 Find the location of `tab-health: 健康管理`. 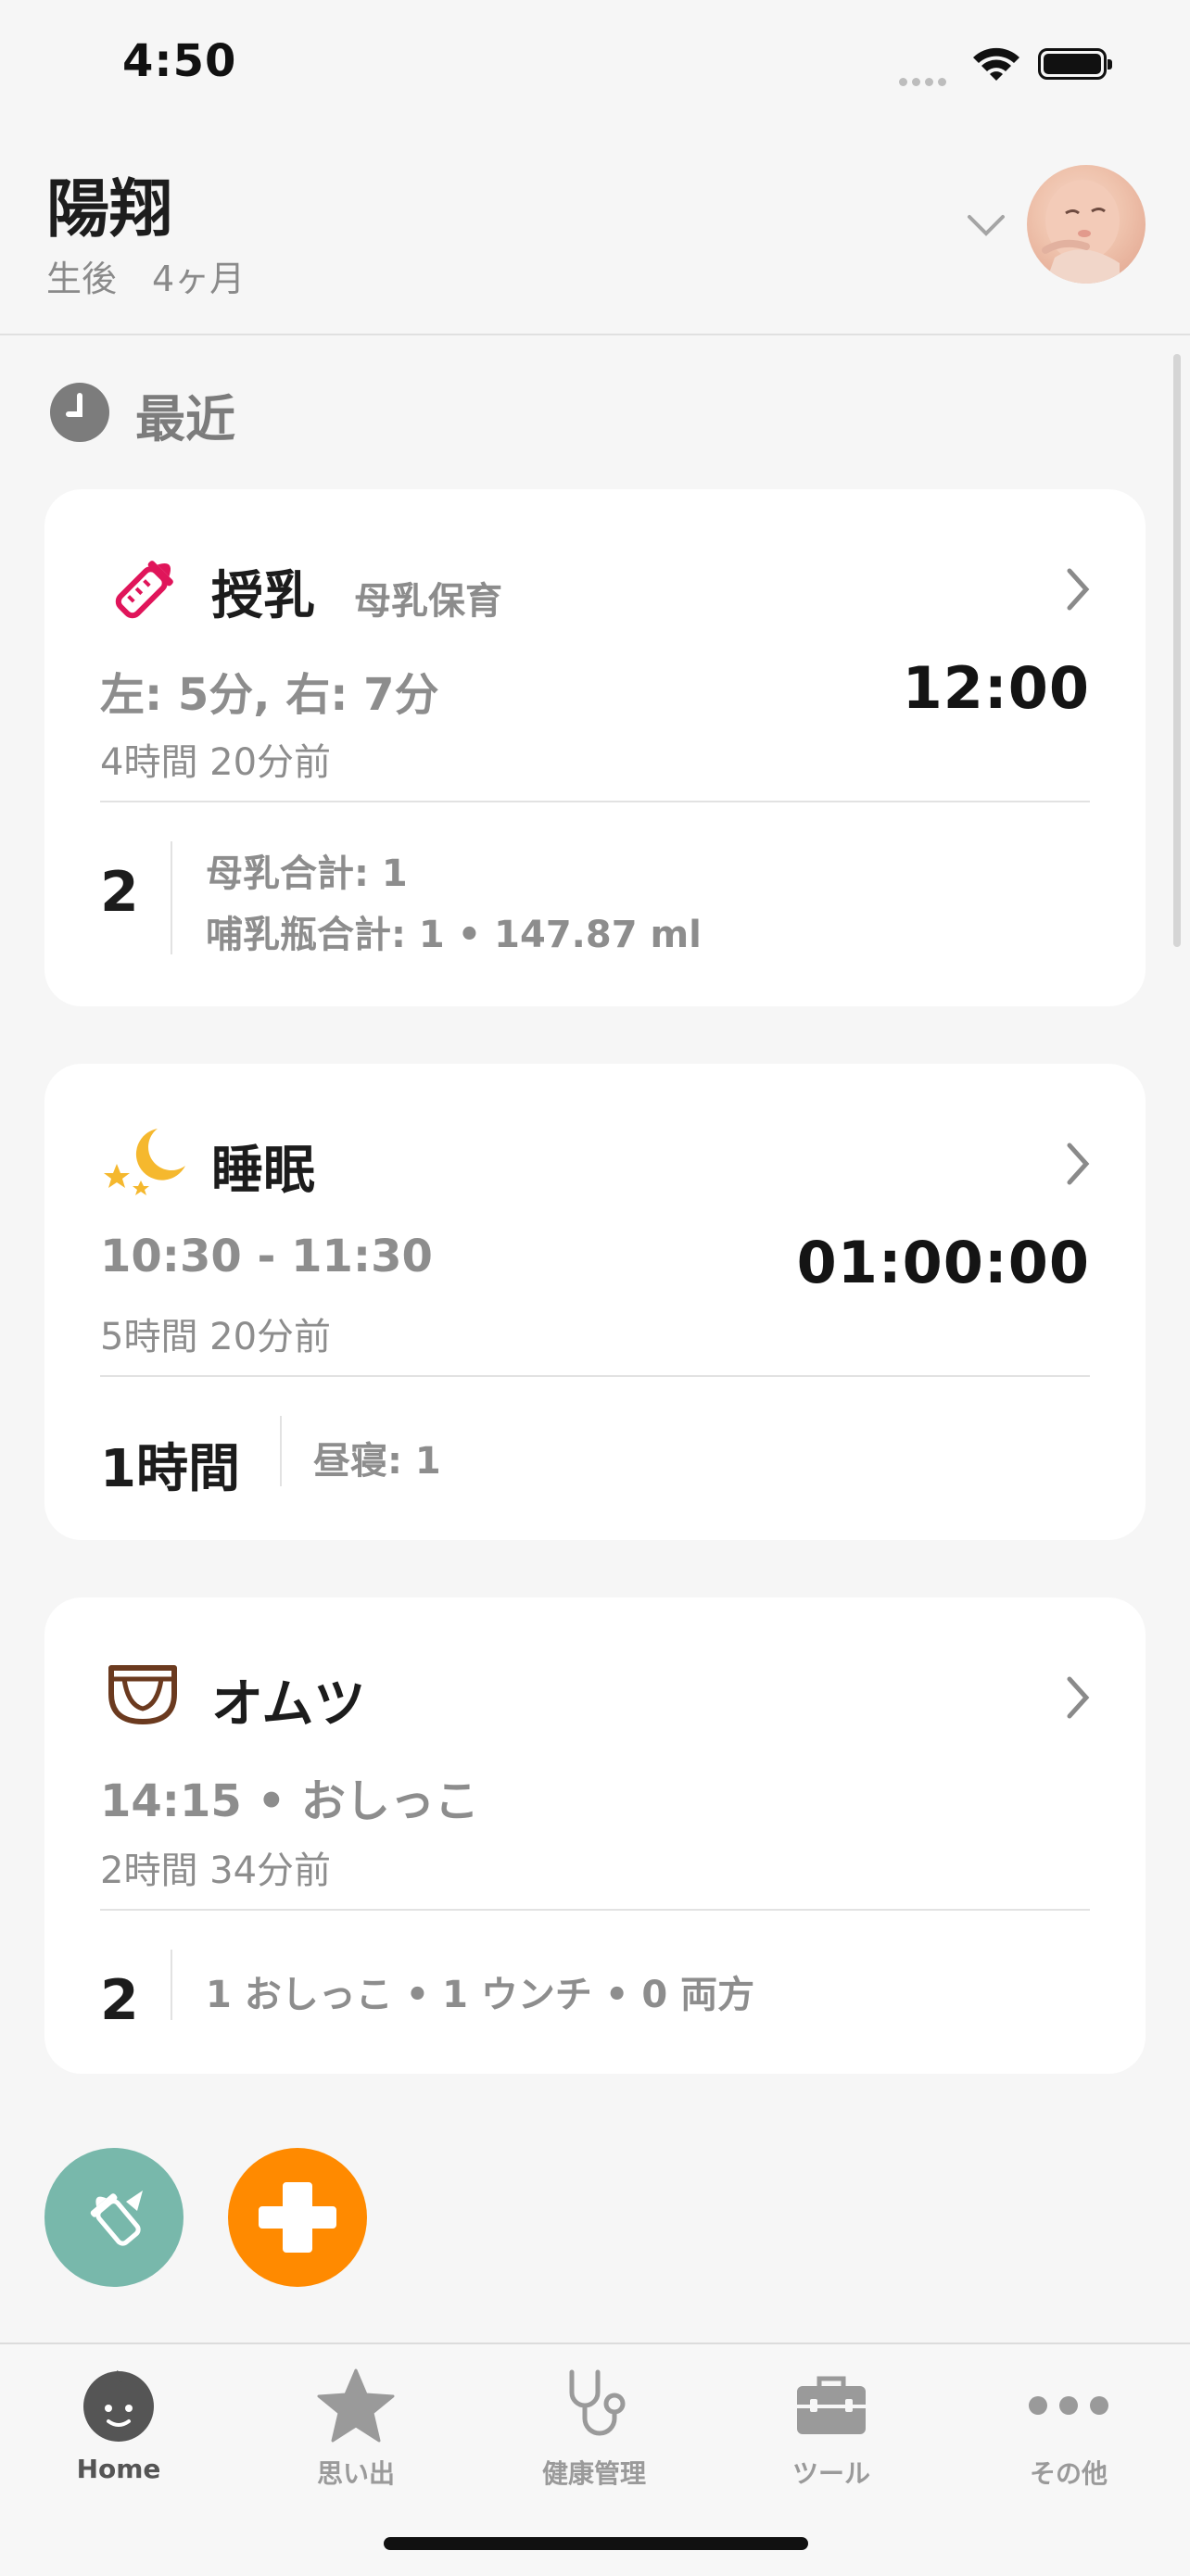

tab-health: 健康管理 is located at coordinates (594, 2427).